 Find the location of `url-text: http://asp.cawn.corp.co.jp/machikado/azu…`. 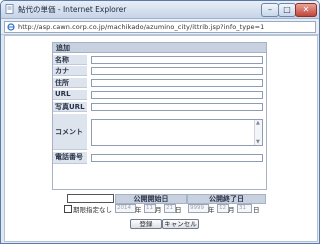

url-text: http://asp.cawn.corp.co.jp/machikado/azu… is located at coordinates (141, 27).